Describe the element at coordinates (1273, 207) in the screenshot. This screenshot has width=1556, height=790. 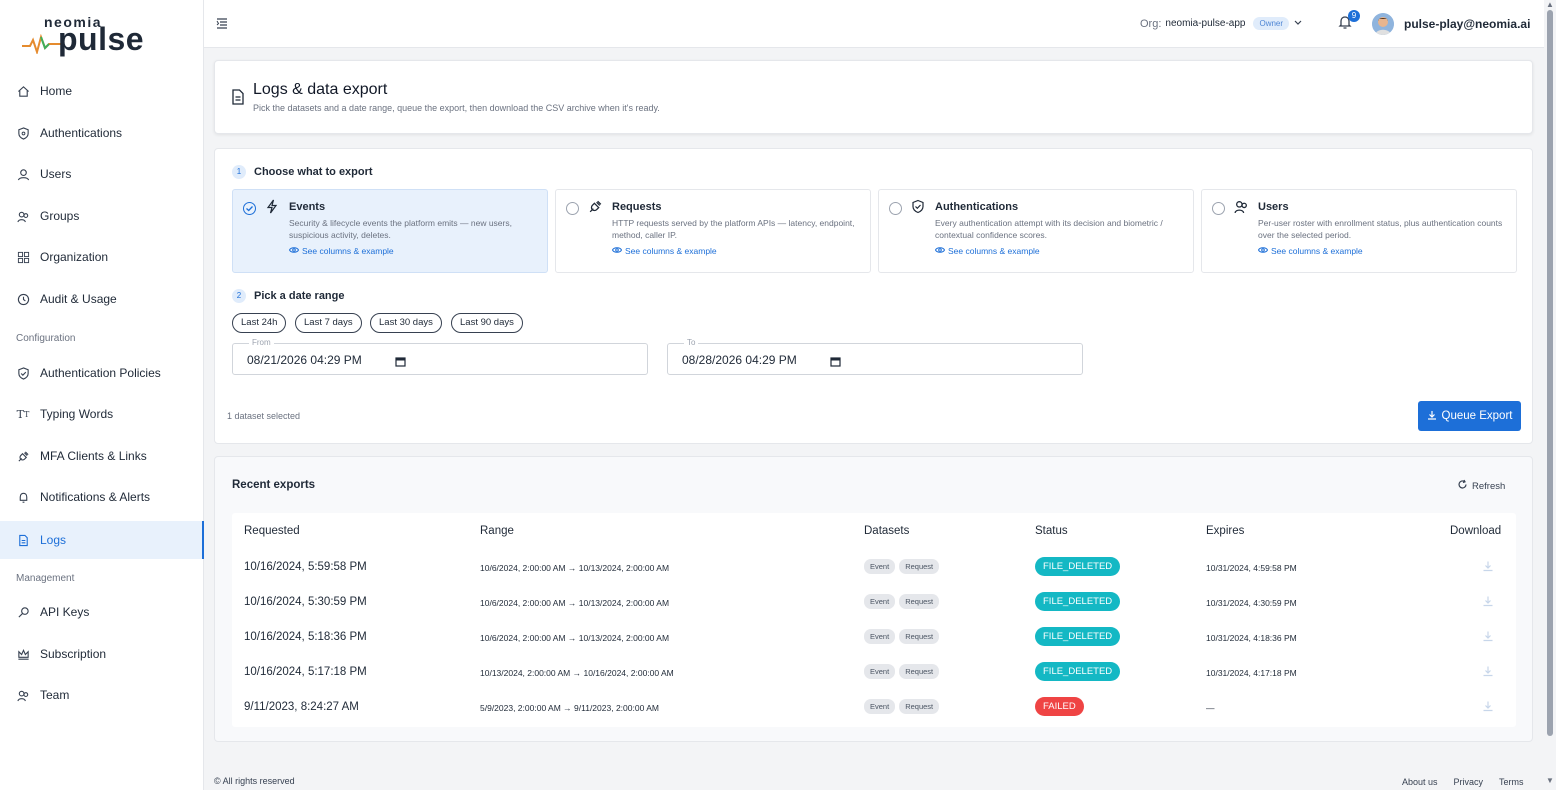
I see `dataset-title: Users` at that location.